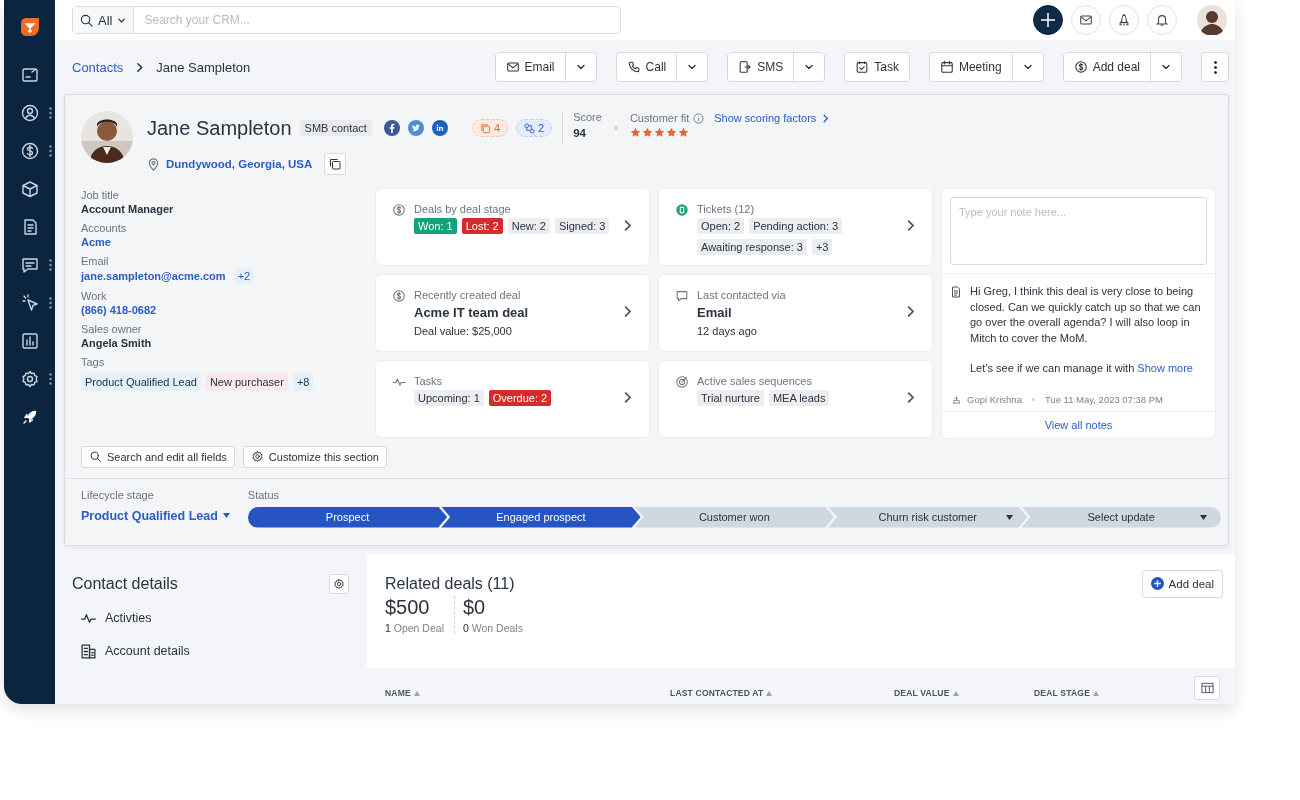 The width and height of the screenshot is (1300, 800). What do you see at coordinates (715, 313) in the screenshot?
I see `card-headline: Email` at bounding box center [715, 313].